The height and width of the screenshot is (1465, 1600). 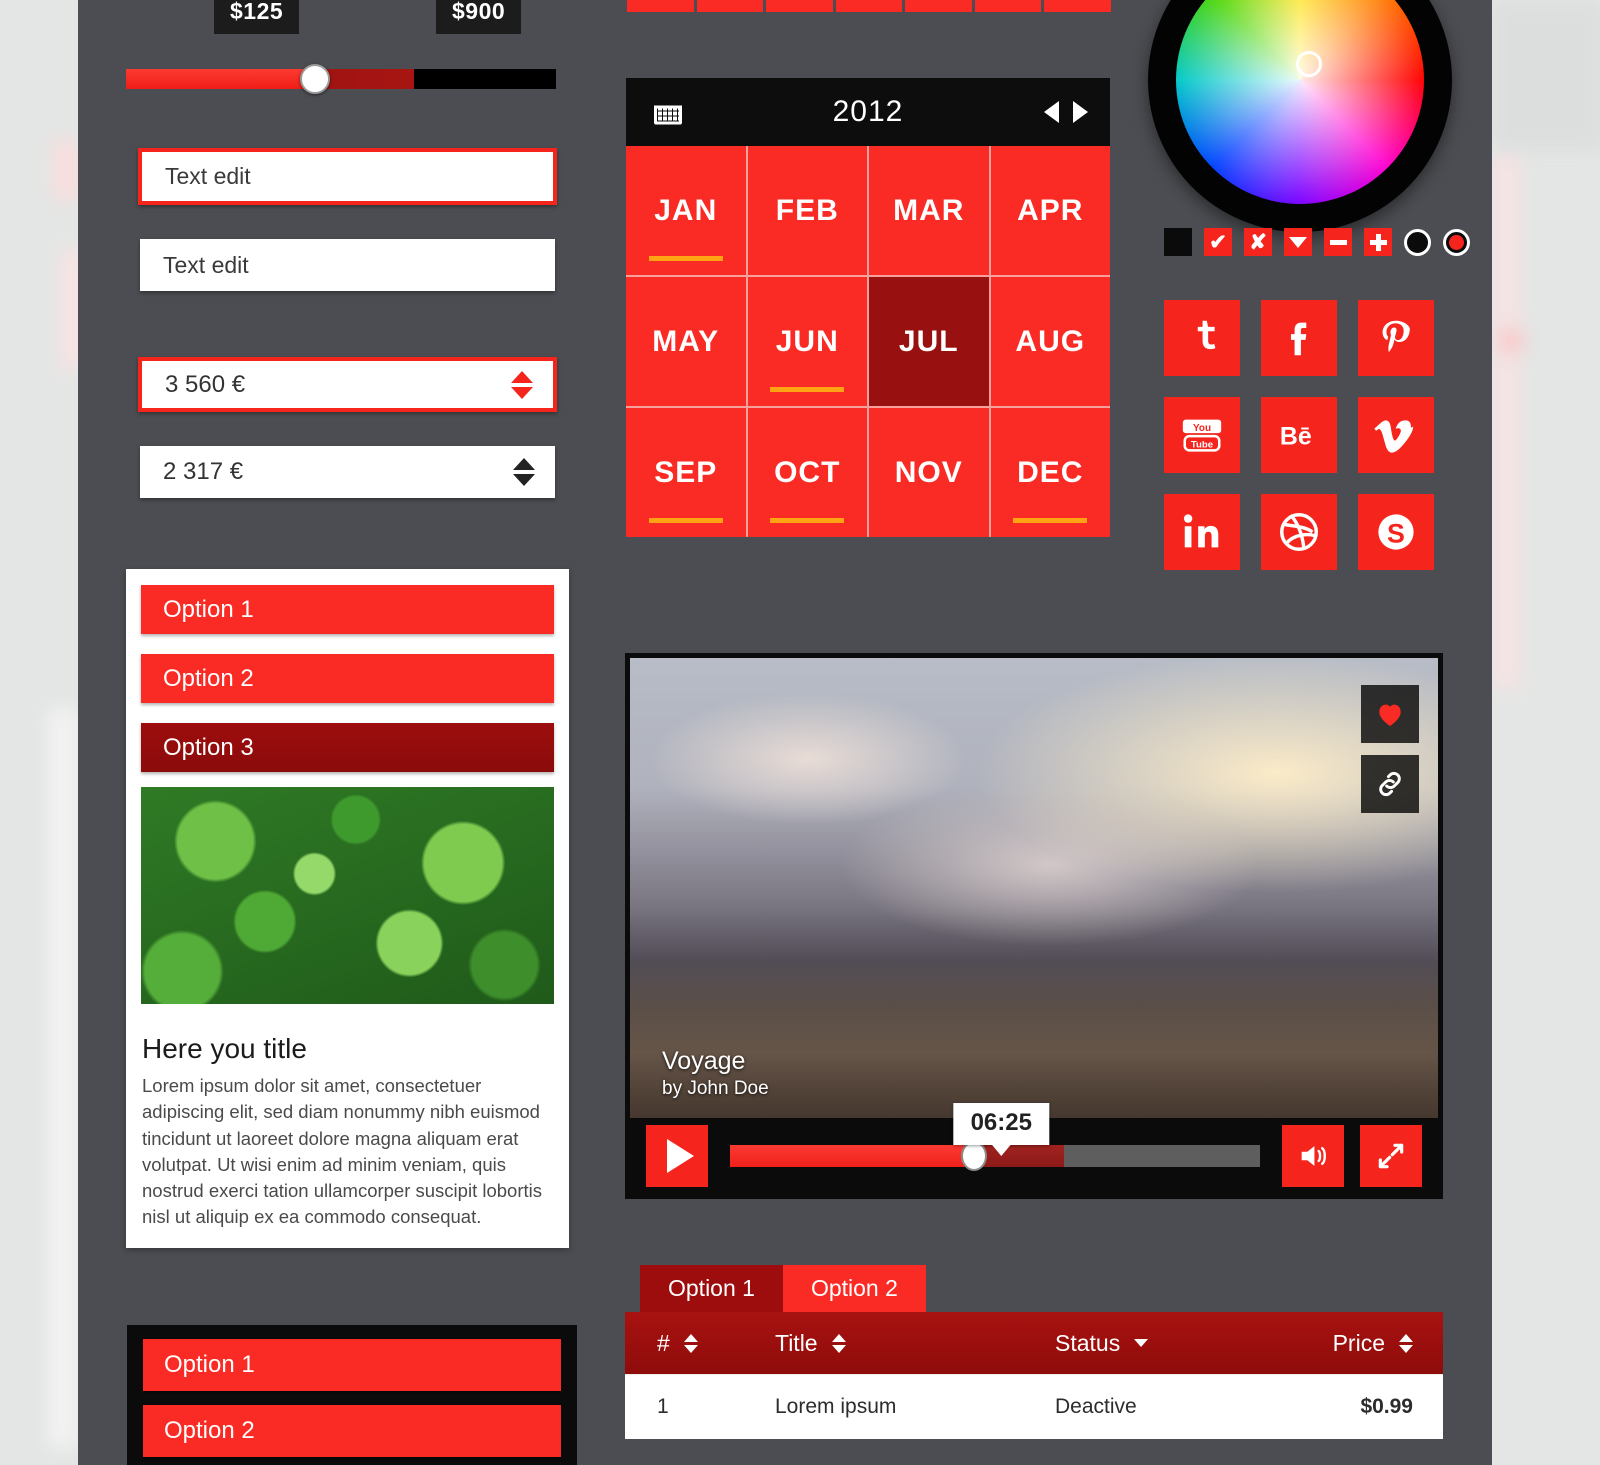 I want to click on behance-icon: Bē, so click(x=1299, y=435).